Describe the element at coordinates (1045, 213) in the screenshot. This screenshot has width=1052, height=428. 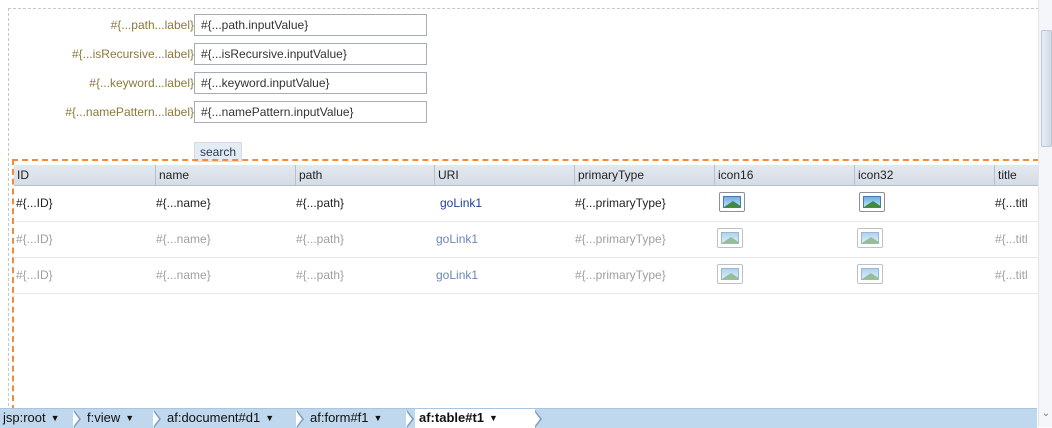
I see `vertical-scrollbar: ⌄` at that location.